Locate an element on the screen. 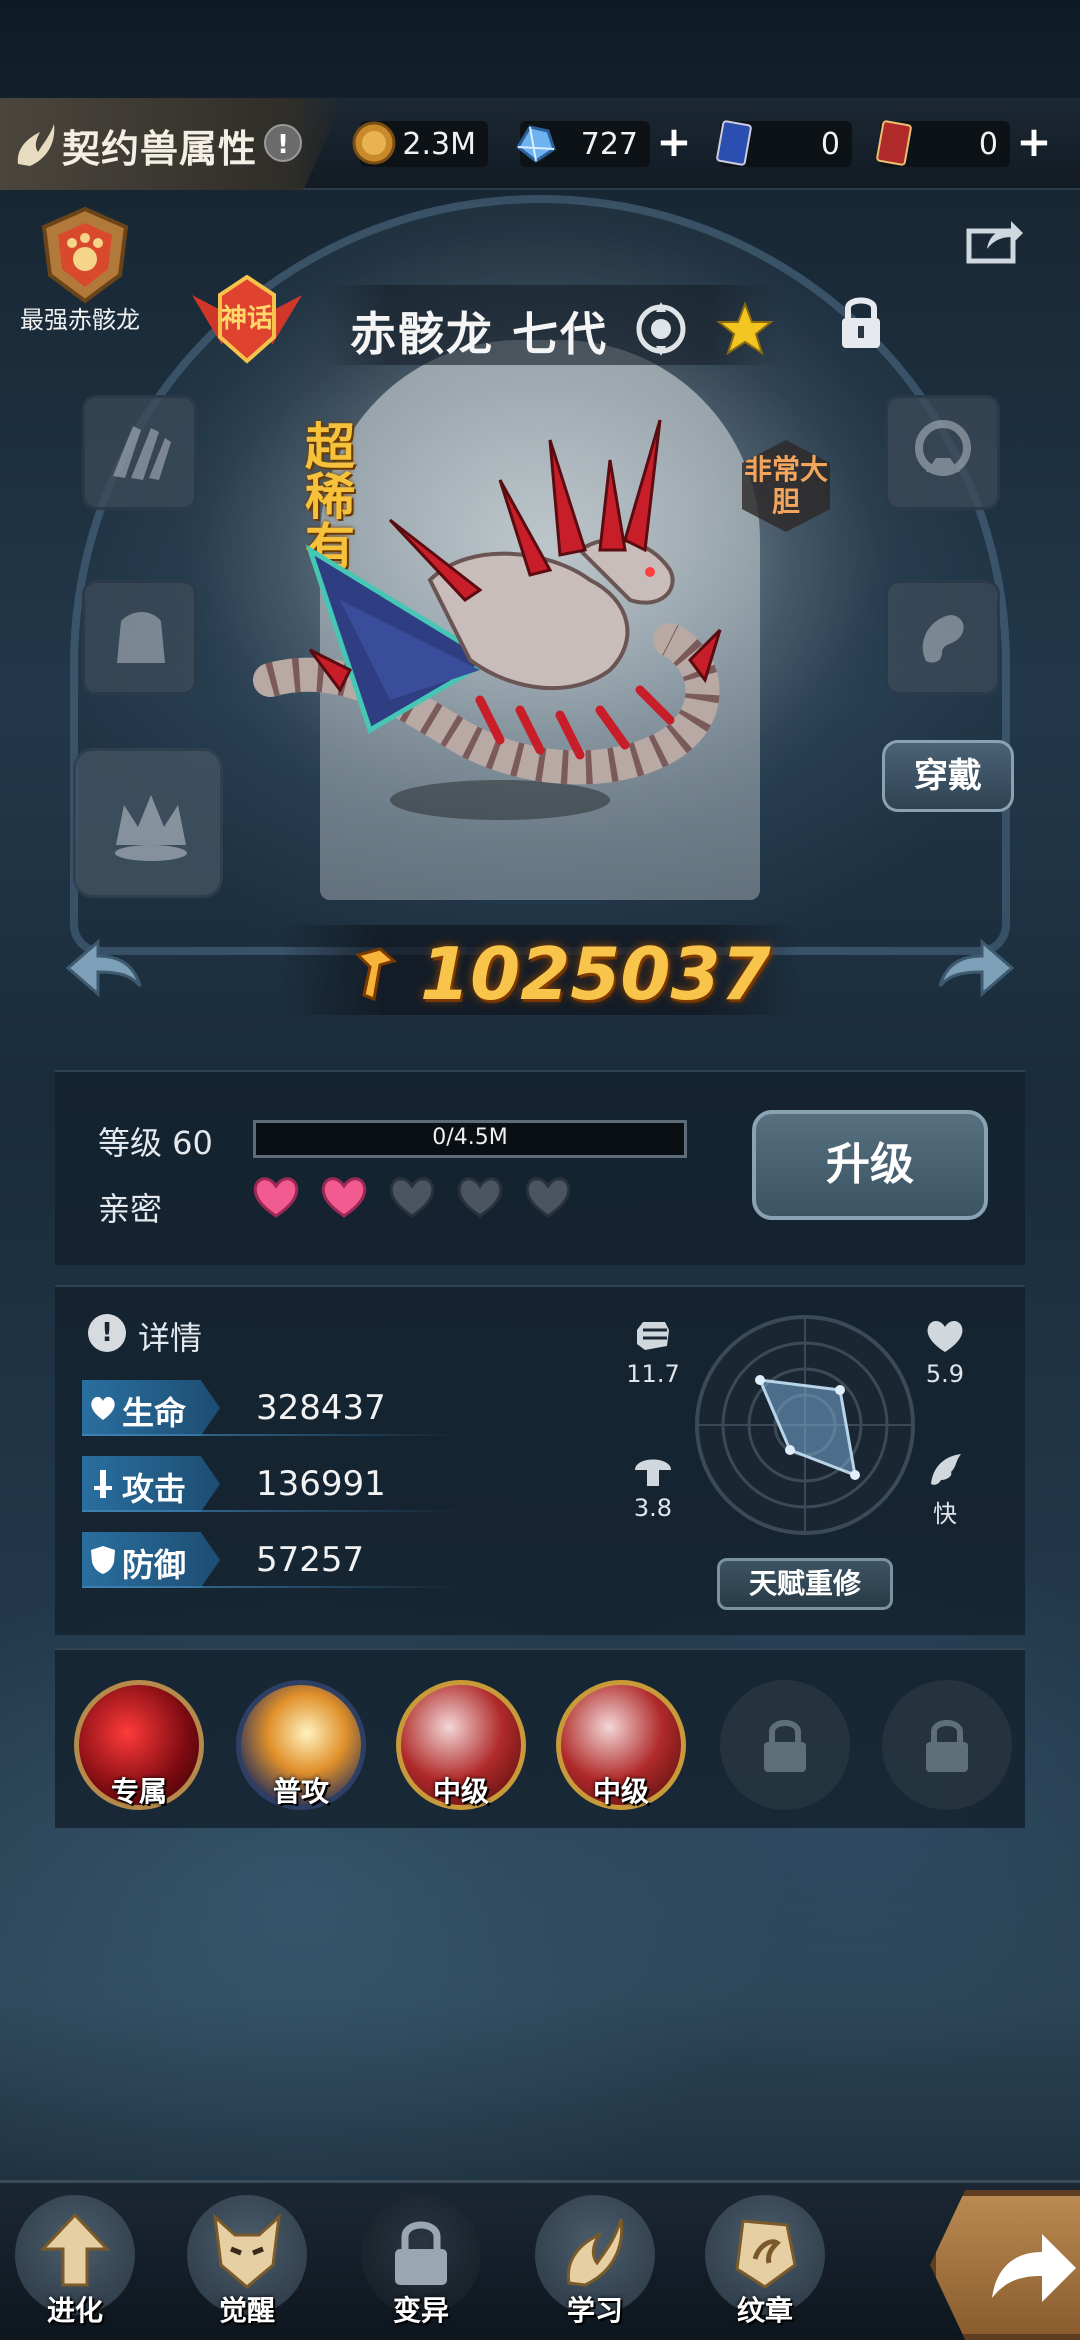  crown-slot-icon is located at coordinates (151, 828).